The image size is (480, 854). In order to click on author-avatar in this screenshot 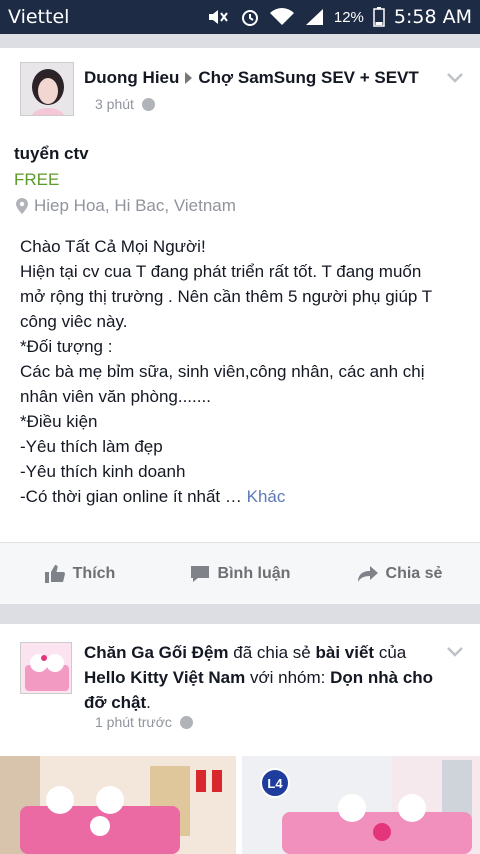, I will do `click(47, 89)`.